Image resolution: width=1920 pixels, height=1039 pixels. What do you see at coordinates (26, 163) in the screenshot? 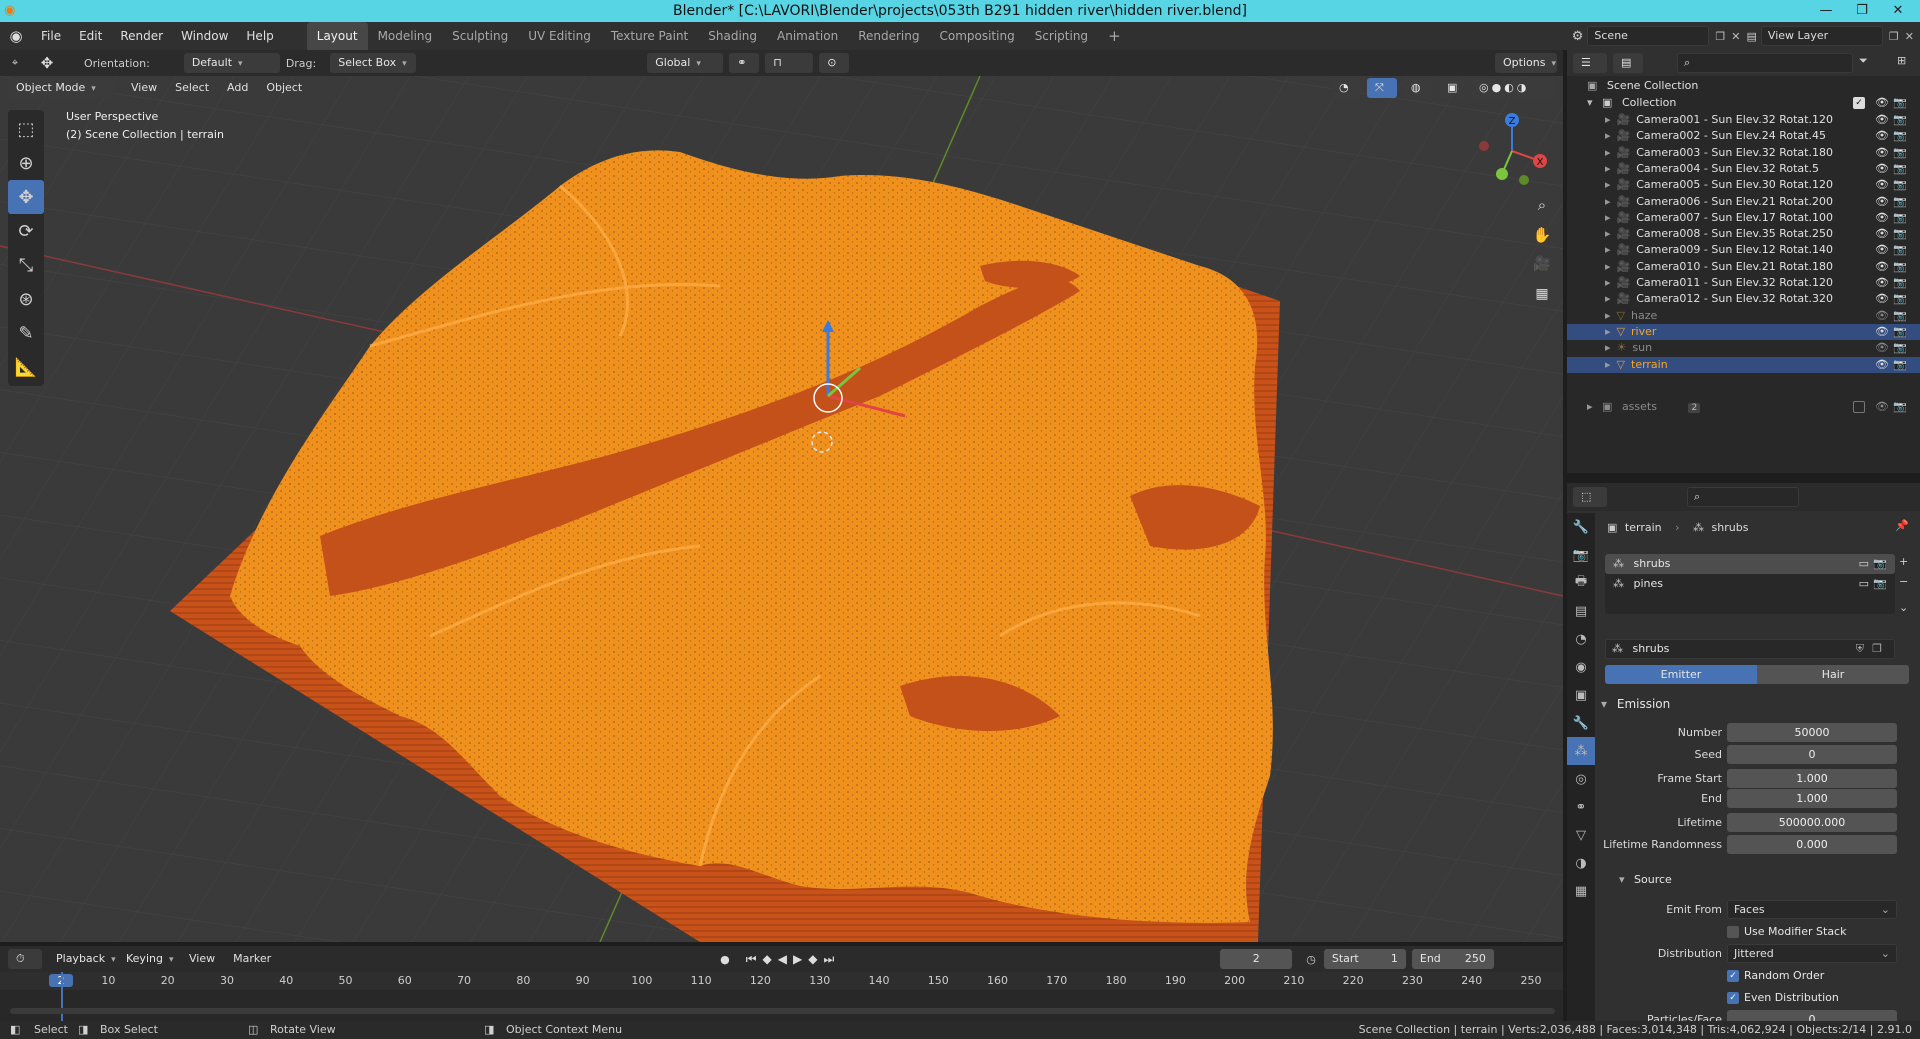
I see `cursor-tool-icon: ⊕` at bounding box center [26, 163].